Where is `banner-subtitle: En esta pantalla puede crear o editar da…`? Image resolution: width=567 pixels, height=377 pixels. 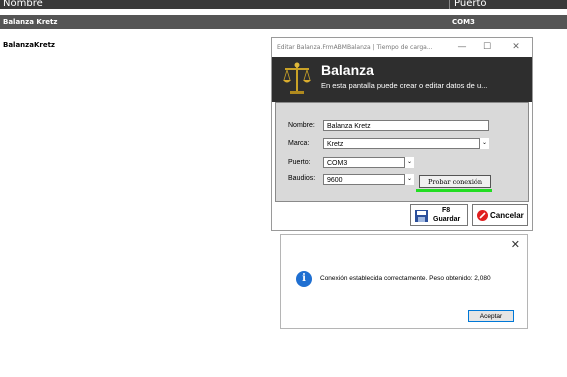 banner-subtitle: En esta pantalla puede crear o editar da… is located at coordinates (404, 85).